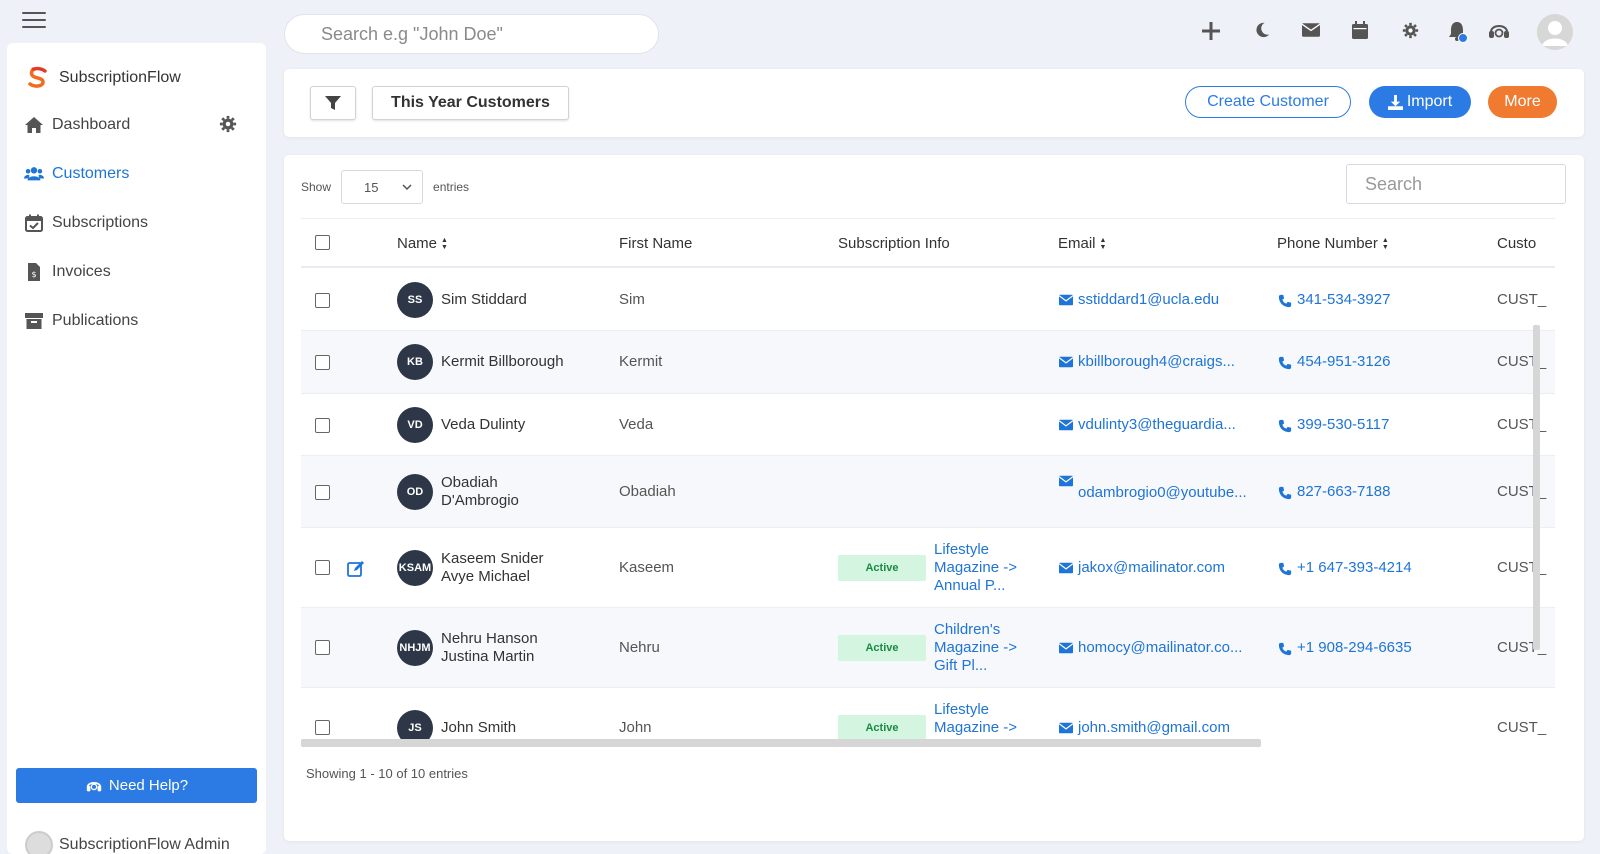 This screenshot has width=1600, height=854. What do you see at coordinates (415, 492) in the screenshot?
I see `avatar: OD` at bounding box center [415, 492].